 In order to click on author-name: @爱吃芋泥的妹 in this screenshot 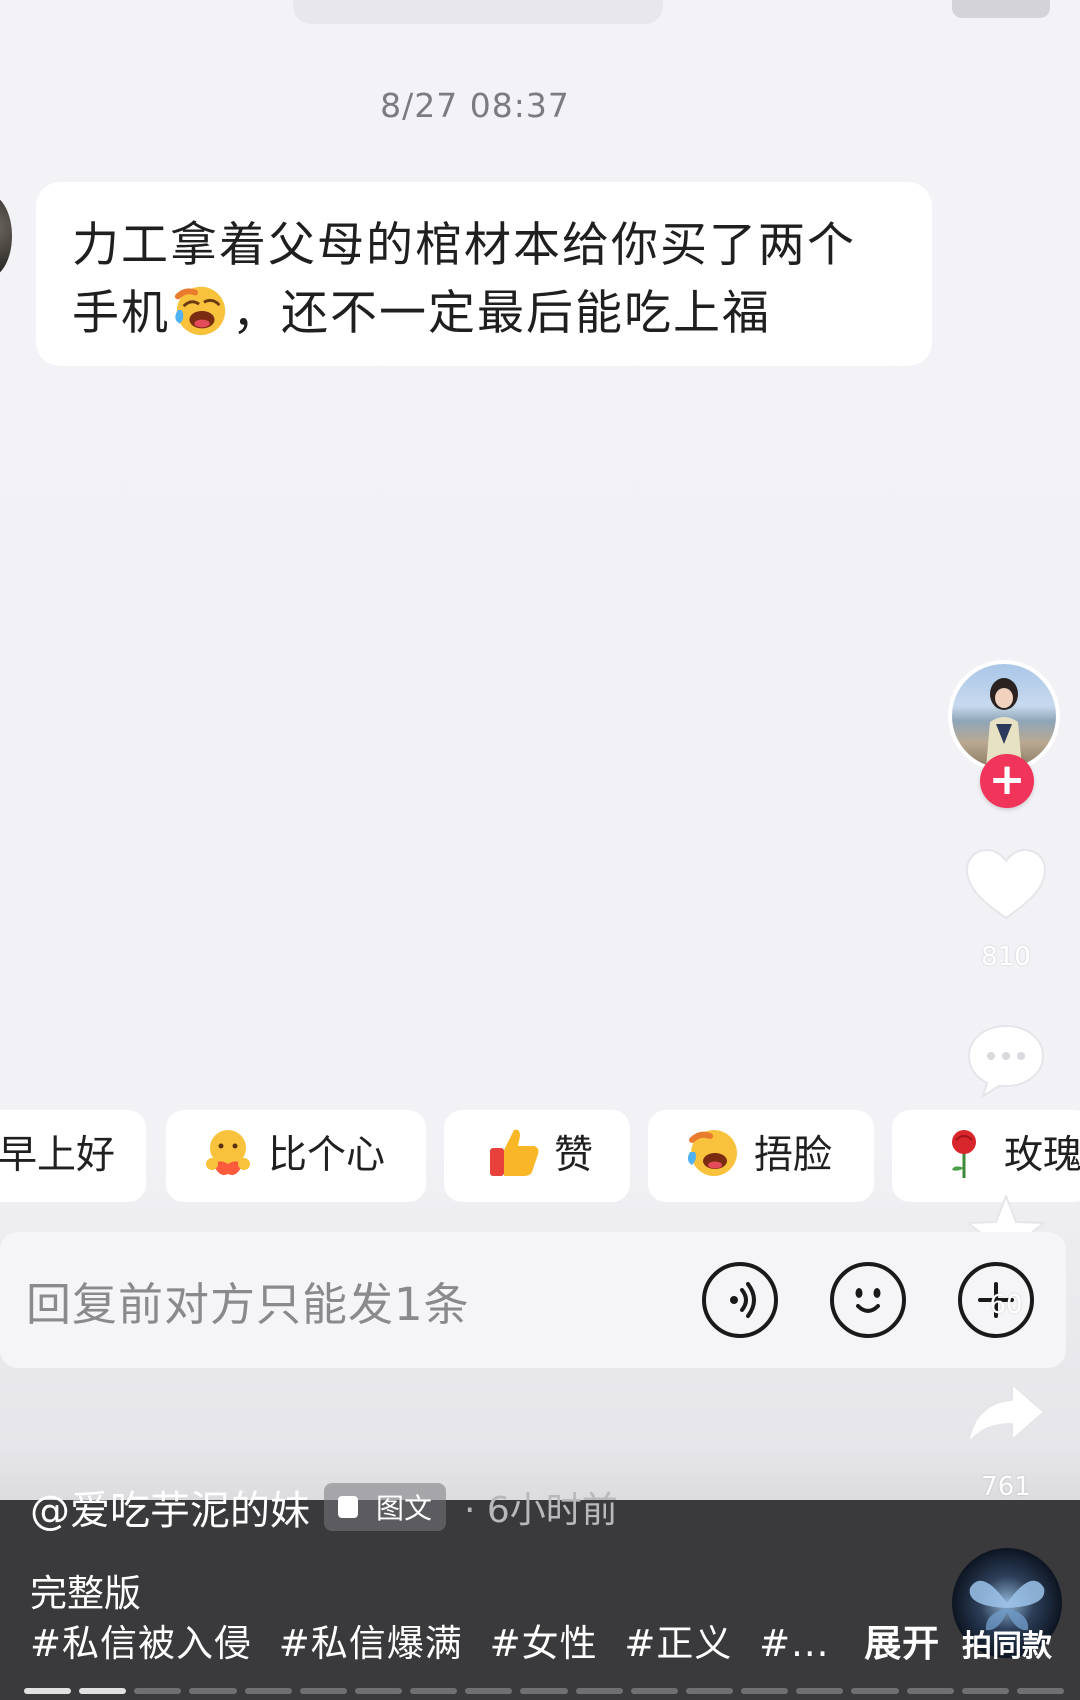, I will do `click(170, 1507)`.